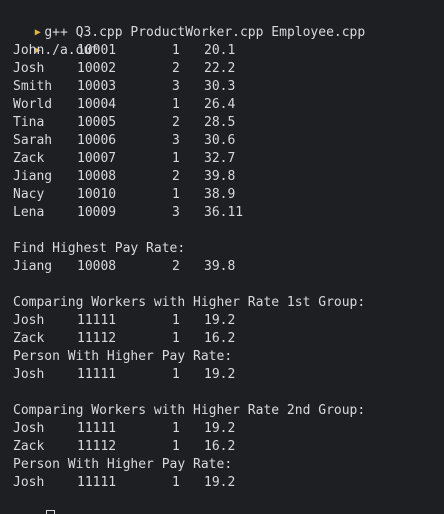 This screenshot has width=444, height=514. I want to click on worker-rate: 30.6, so click(220, 140).